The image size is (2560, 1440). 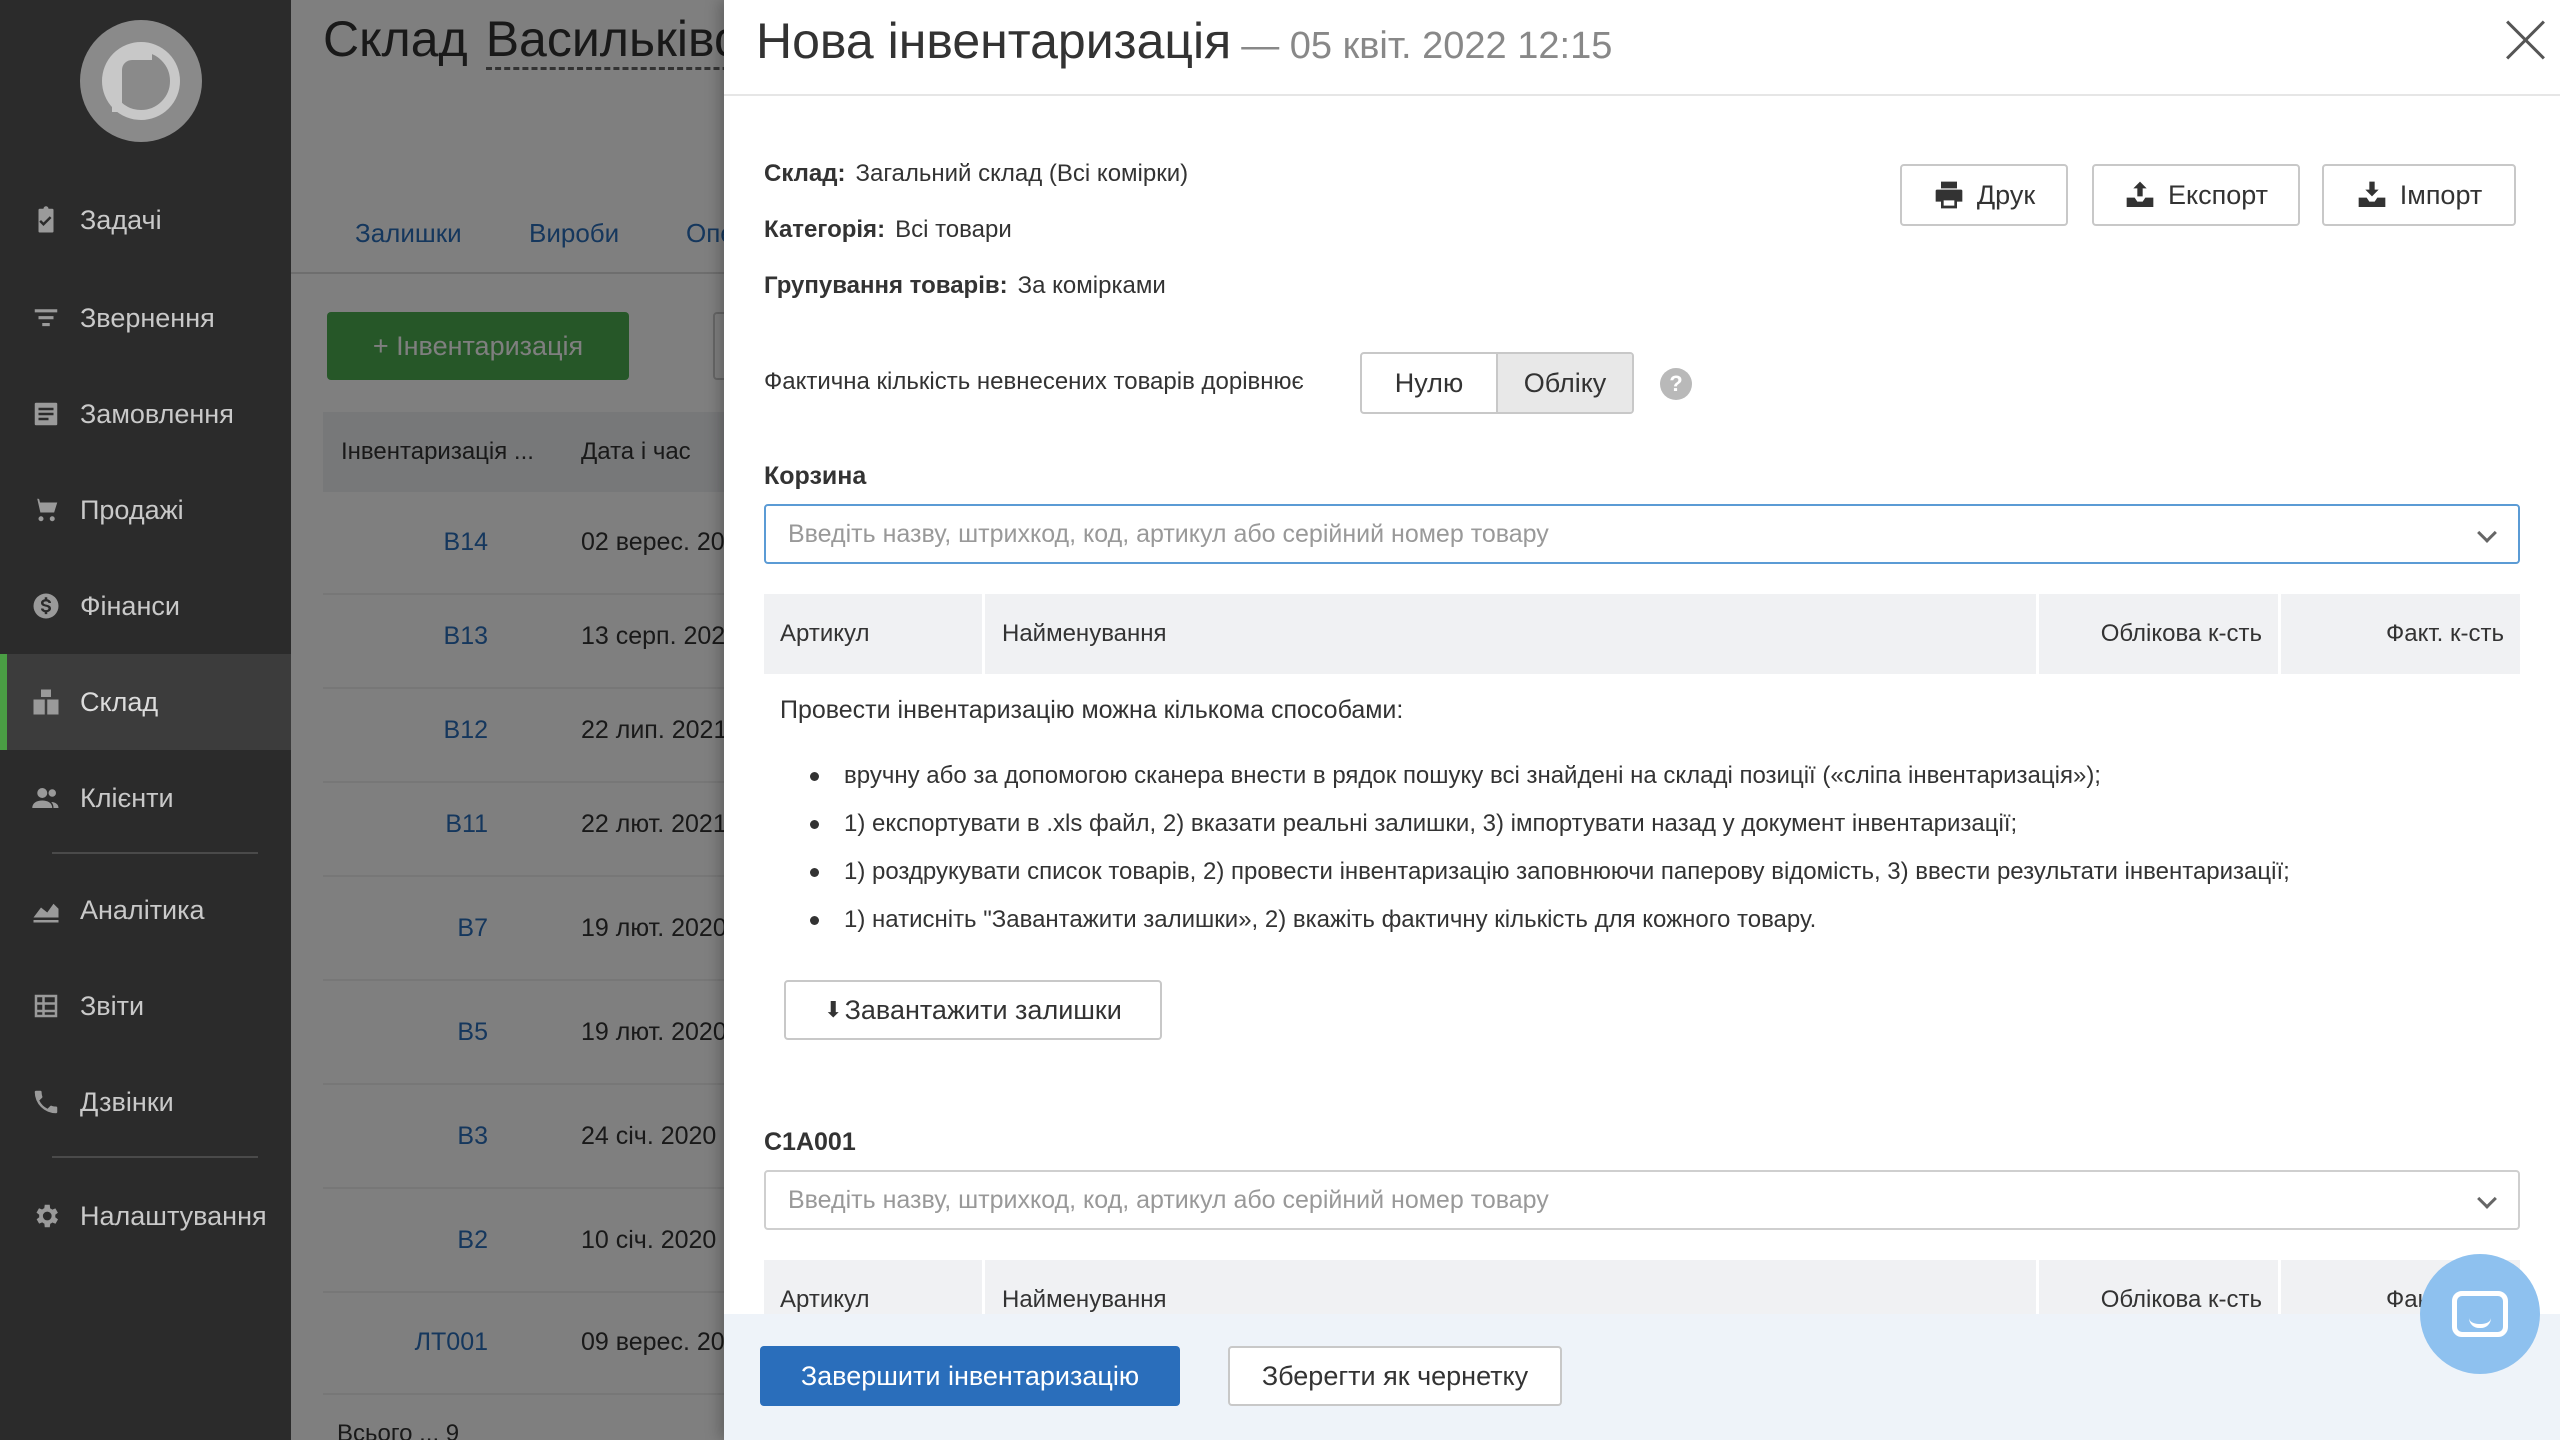 I want to click on export-button: Експорт, so click(x=2196, y=195).